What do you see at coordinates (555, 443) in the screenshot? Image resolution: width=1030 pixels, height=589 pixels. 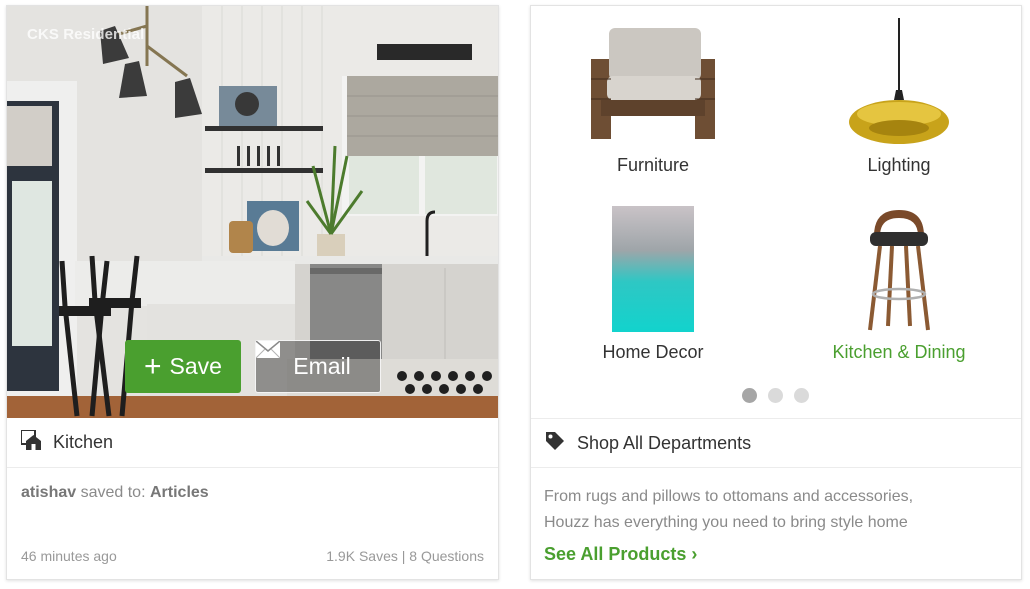 I see `tag-icon` at bounding box center [555, 443].